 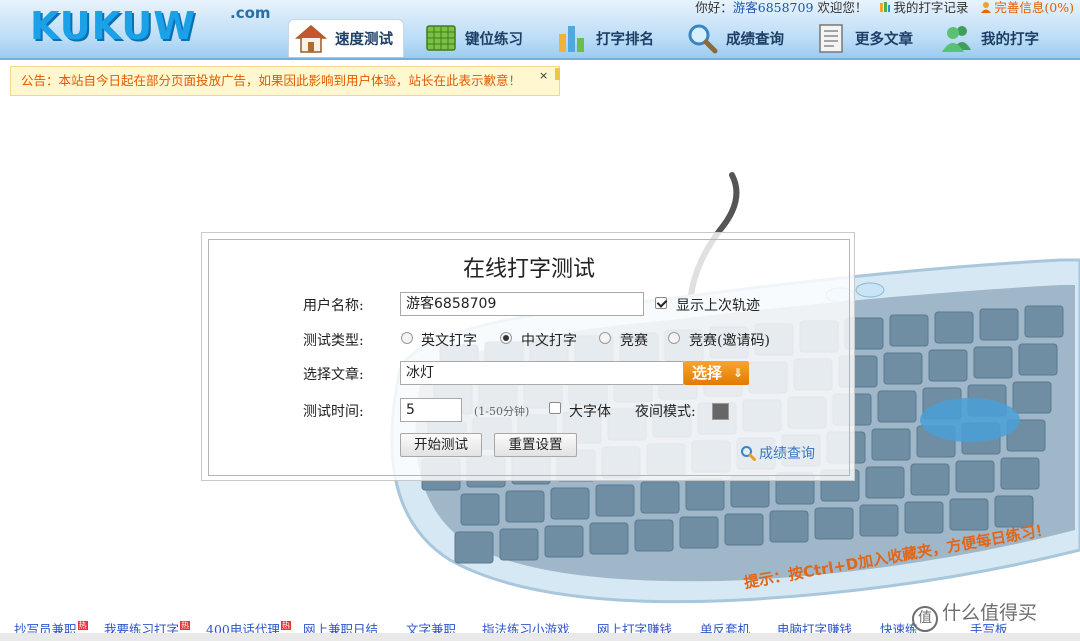 What do you see at coordinates (113, 26) in the screenshot?
I see `site-logo: KUKUW` at bounding box center [113, 26].